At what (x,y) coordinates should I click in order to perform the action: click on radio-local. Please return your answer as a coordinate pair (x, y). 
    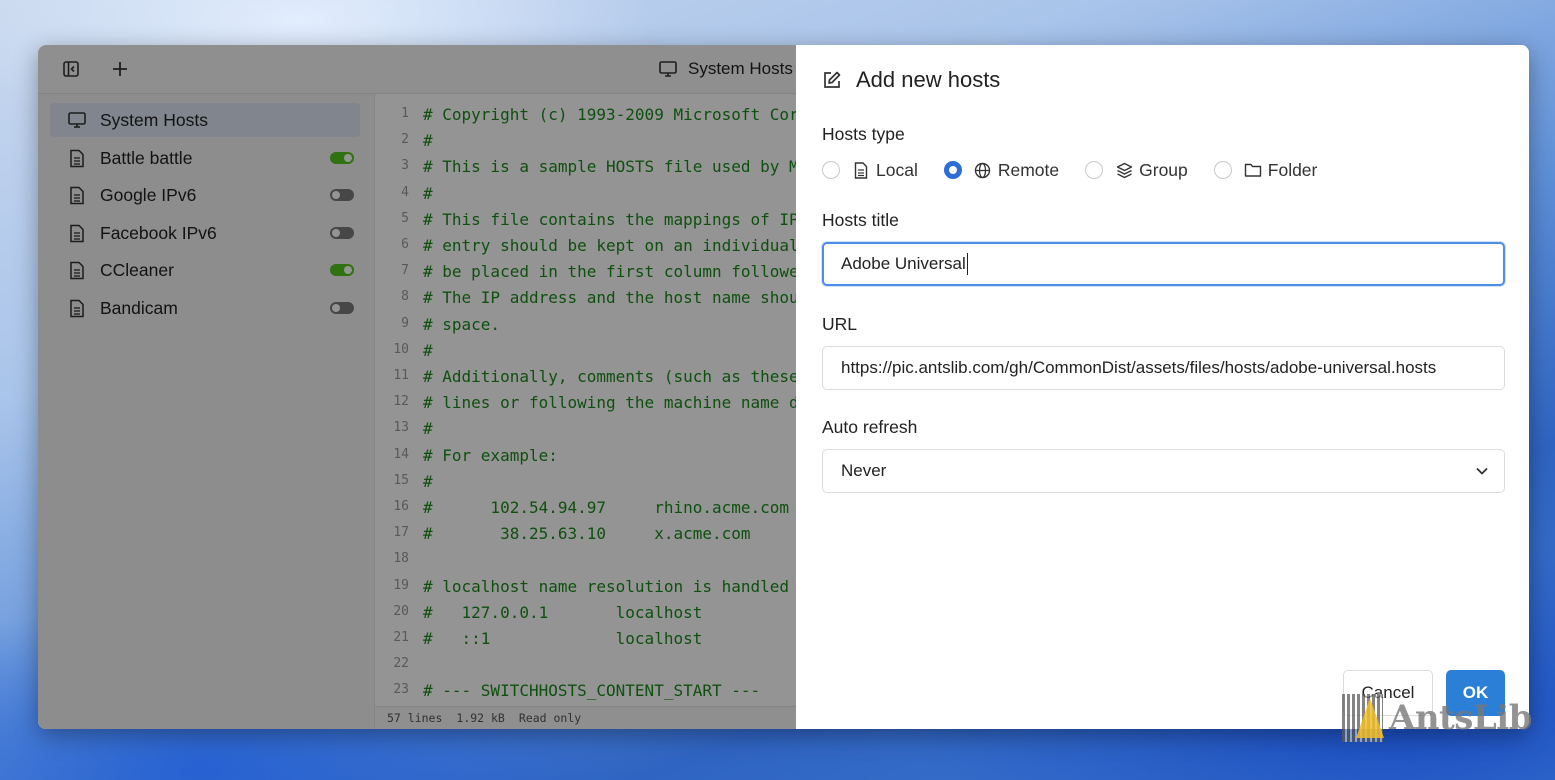
    Looking at the image, I should click on (831, 170).